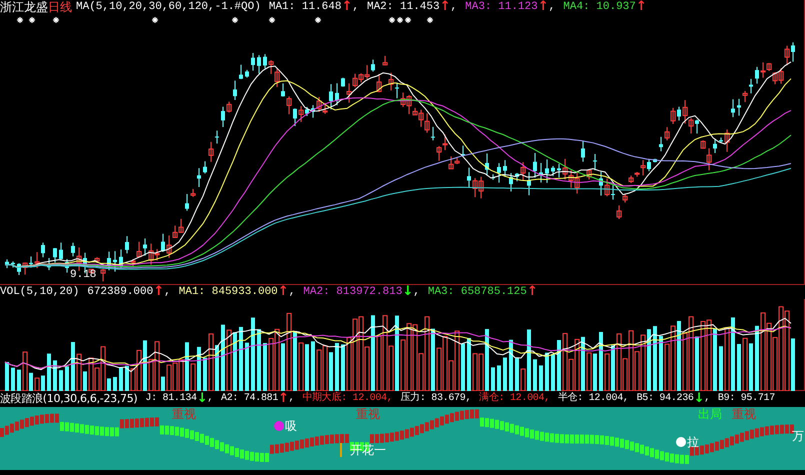  I want to click on indicator-reading: MA1: 845933.000, so click(228, 292).